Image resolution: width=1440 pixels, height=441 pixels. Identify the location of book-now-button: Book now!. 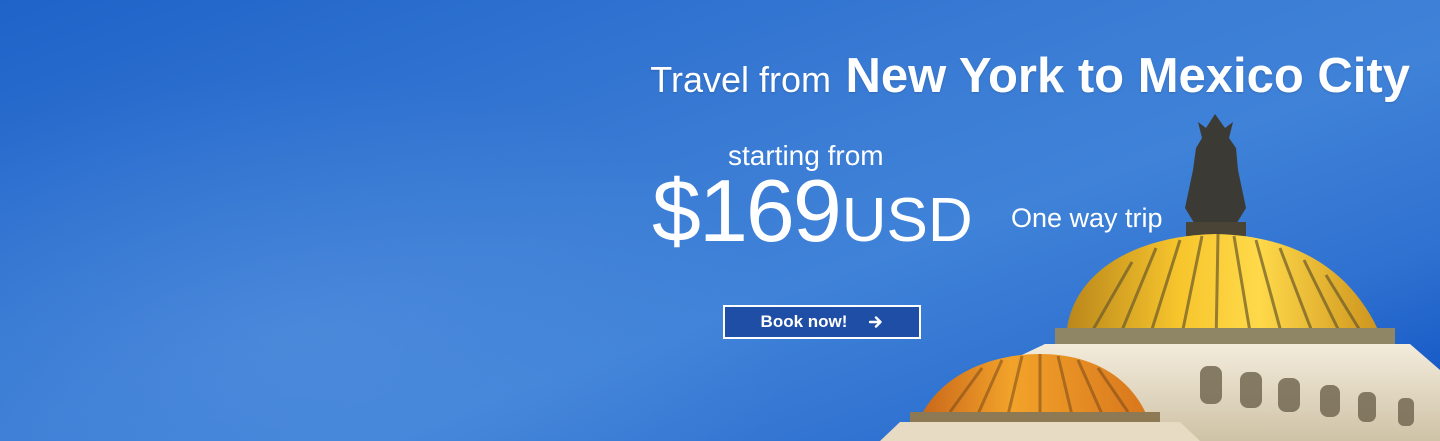
(822, 322).